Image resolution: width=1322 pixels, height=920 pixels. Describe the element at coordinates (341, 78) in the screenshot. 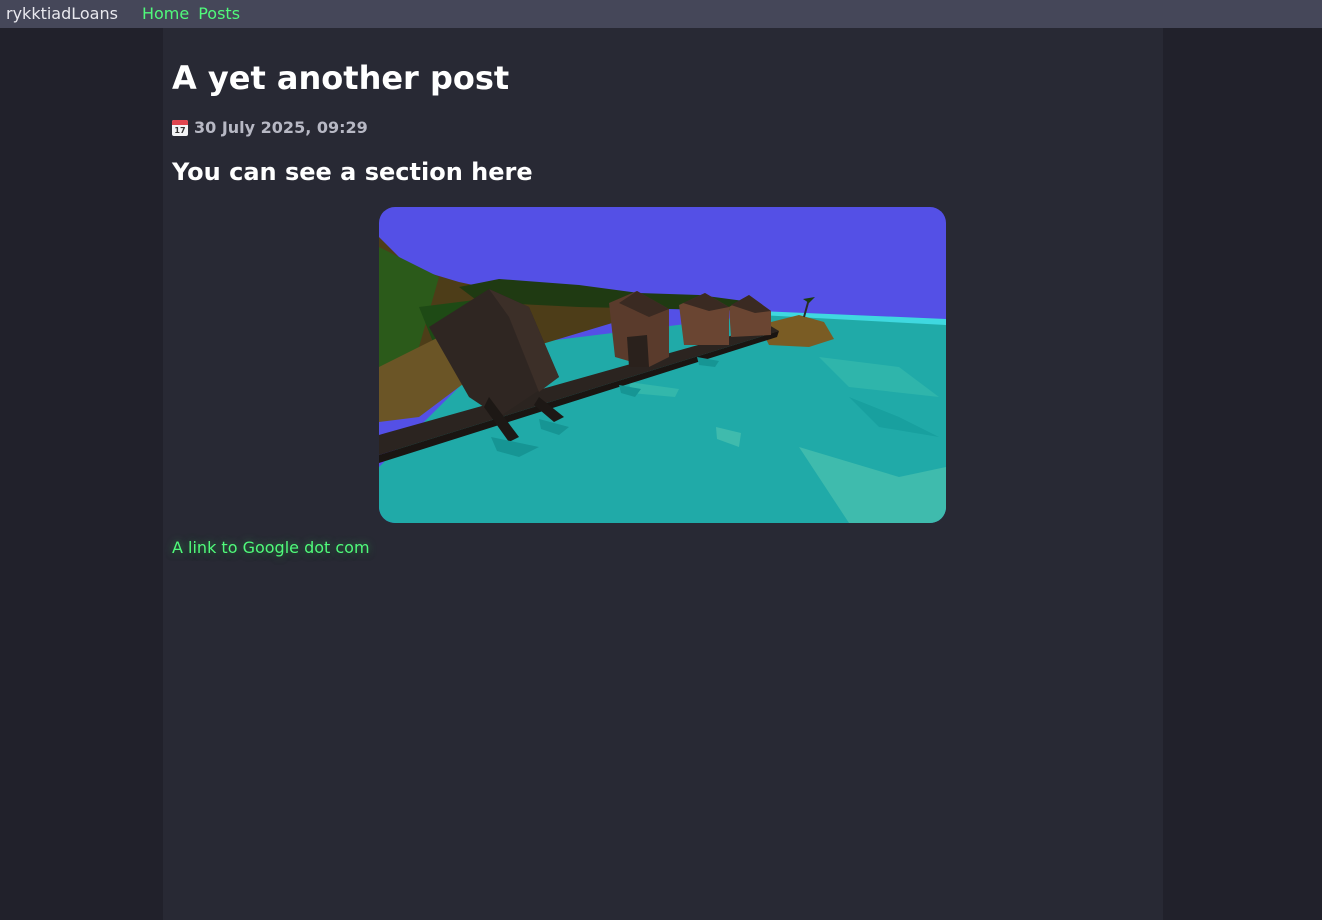

I see `page-title: A yet another post` at that location.